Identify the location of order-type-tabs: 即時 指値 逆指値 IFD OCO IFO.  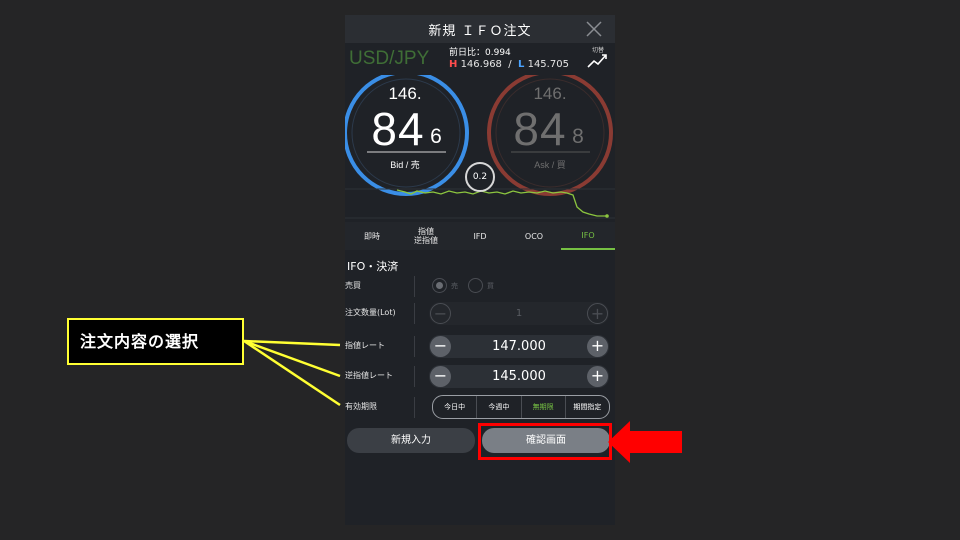
(480, 236).